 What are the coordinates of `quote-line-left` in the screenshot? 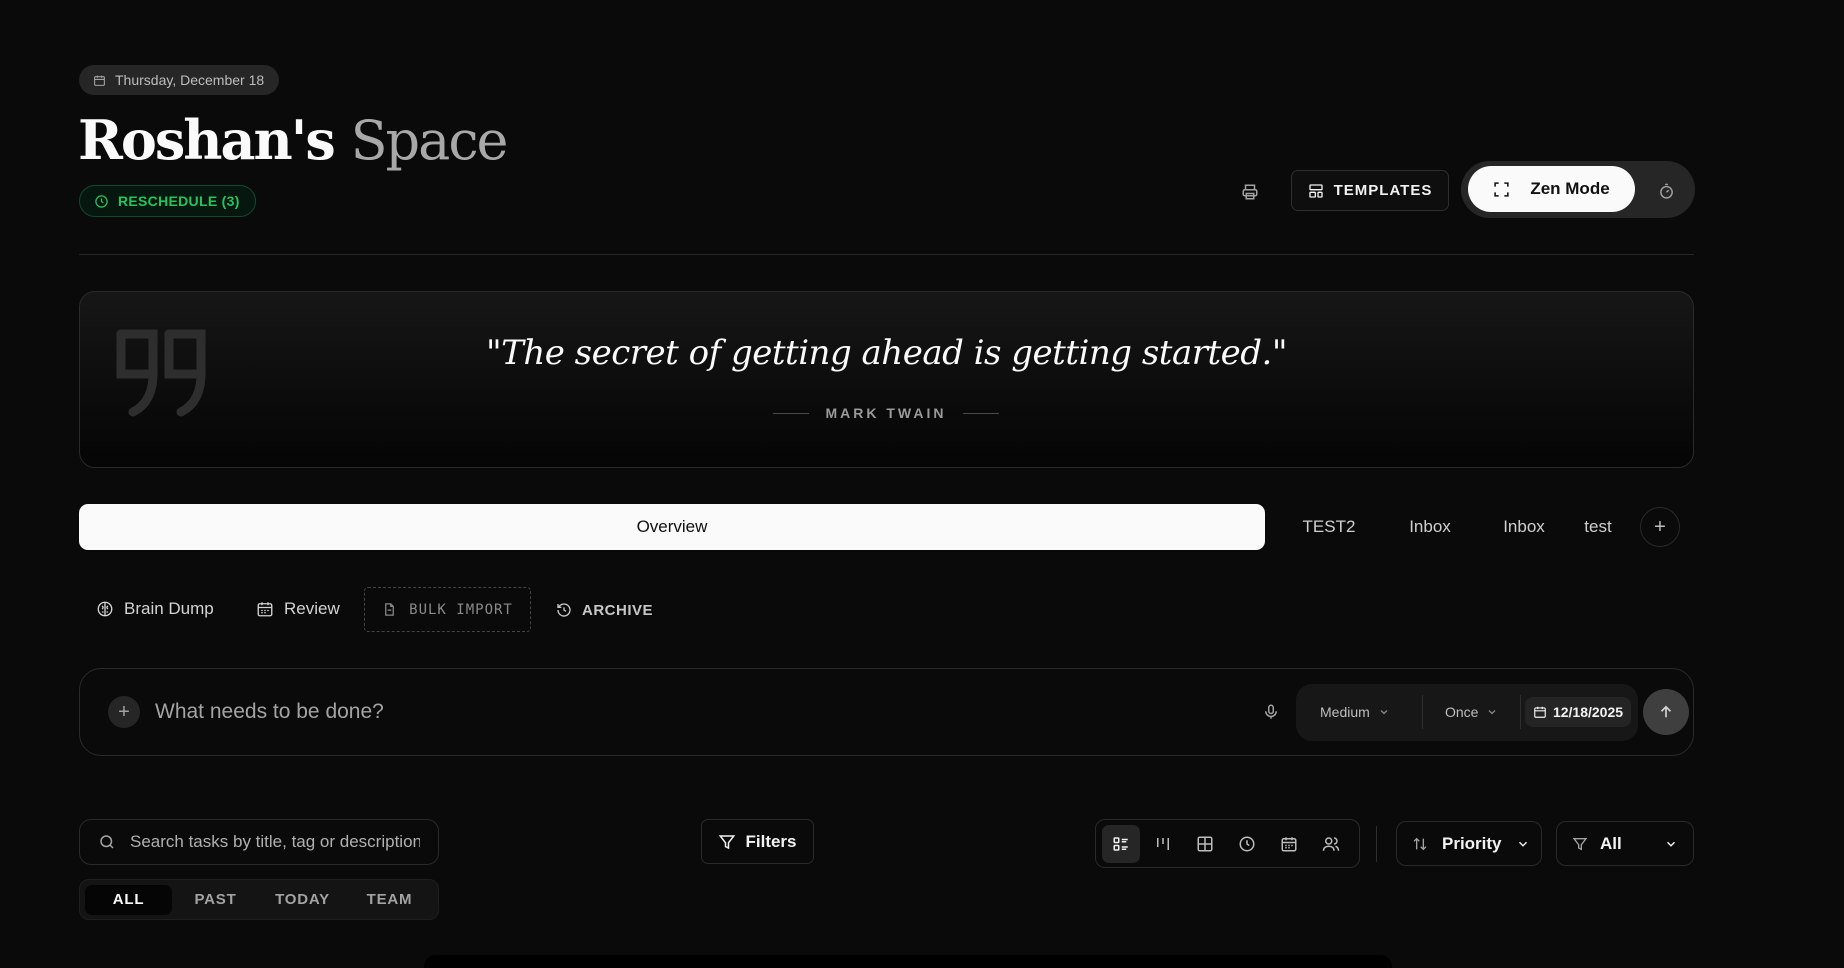 It's located at (791, 413).